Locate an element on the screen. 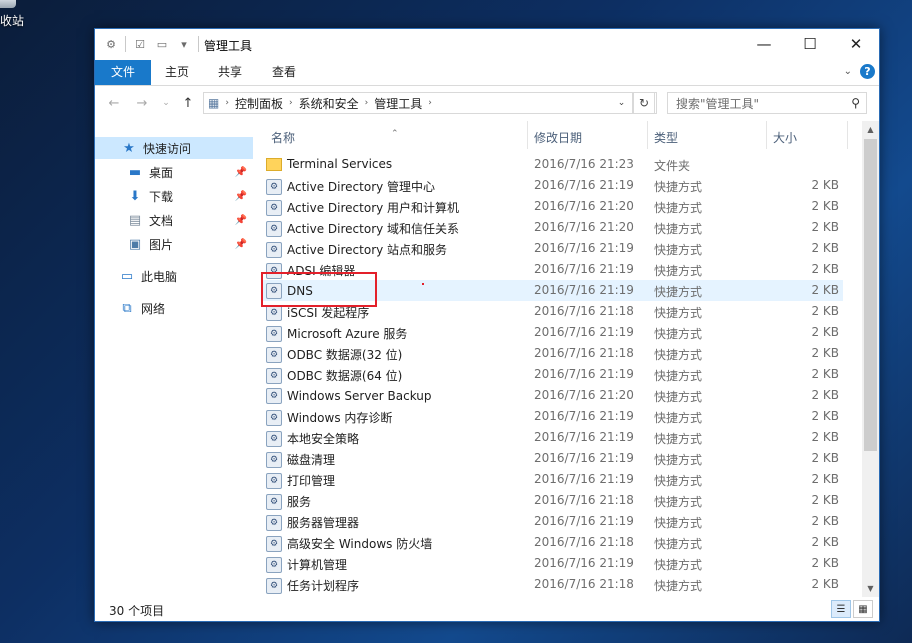 Image resolution: width=912 pixels, height=643 pixels. breadcrumb-admin-tools: 管理工具 is located at coordinates (398, 103).